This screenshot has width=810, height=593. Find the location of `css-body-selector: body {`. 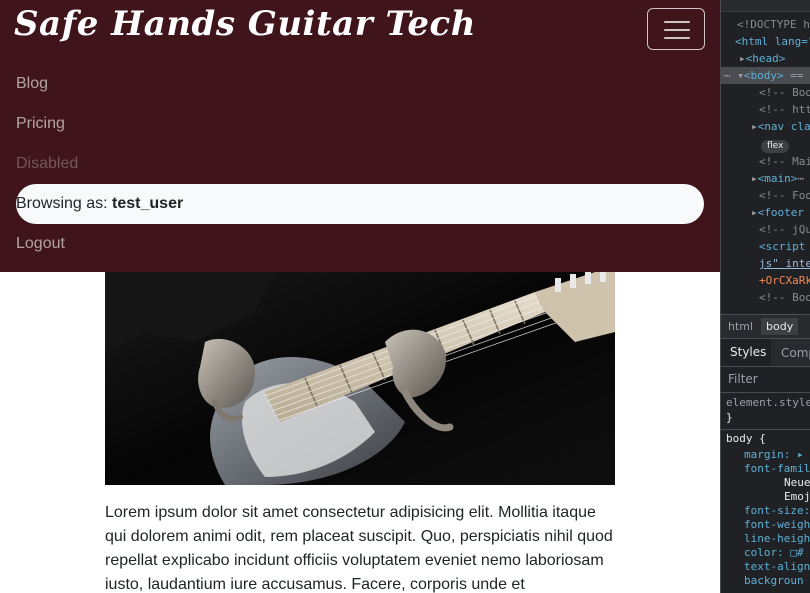

css-body-selector: body { is located at coordinates (746, 438).